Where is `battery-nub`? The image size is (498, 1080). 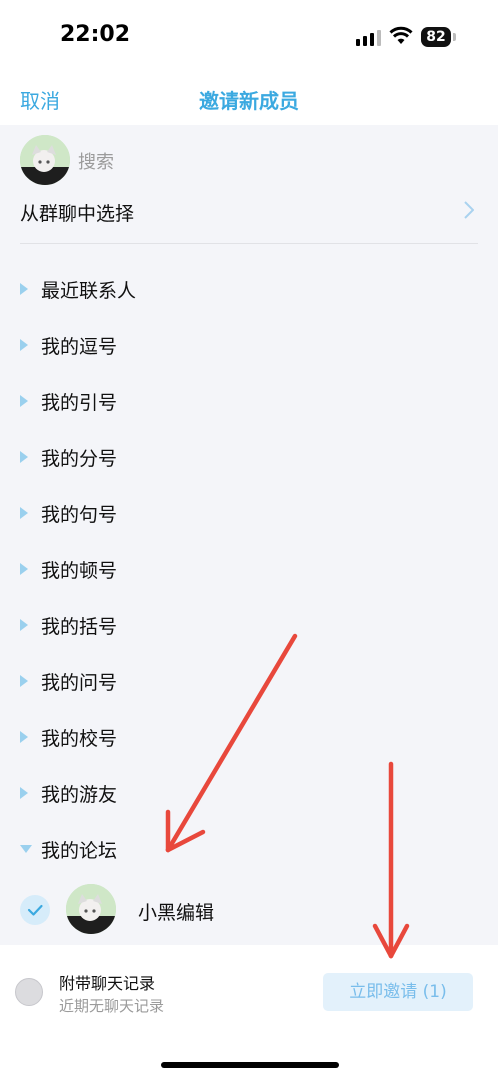
battery-nub is located at coordinates (454, 37).